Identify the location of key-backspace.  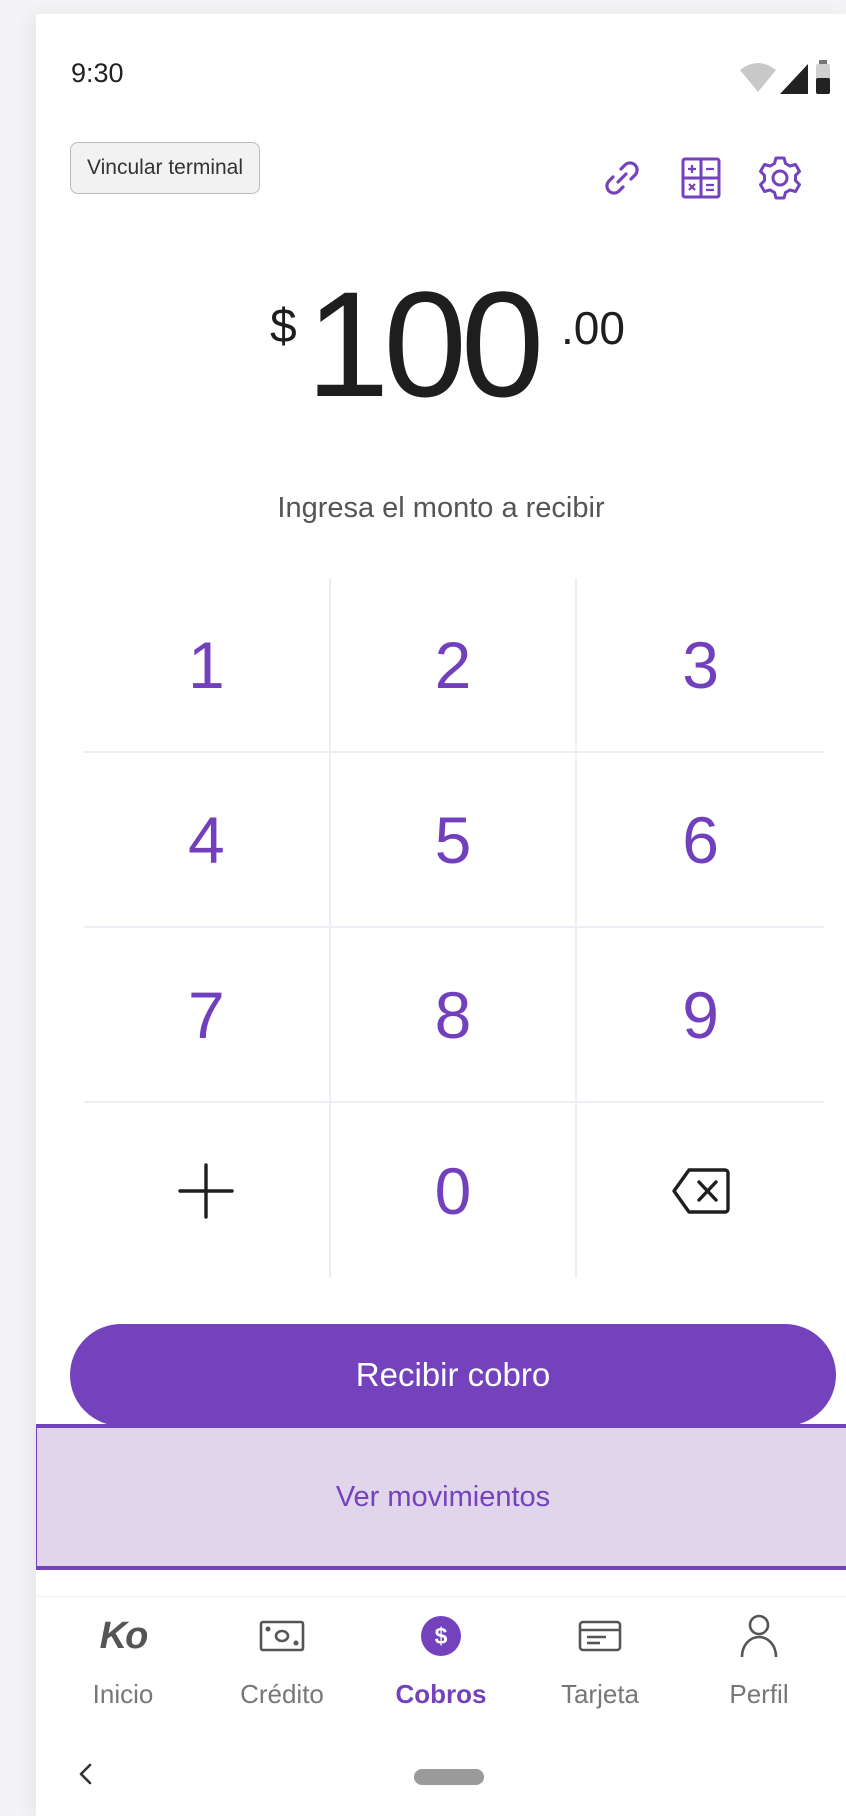
(700, 1190).